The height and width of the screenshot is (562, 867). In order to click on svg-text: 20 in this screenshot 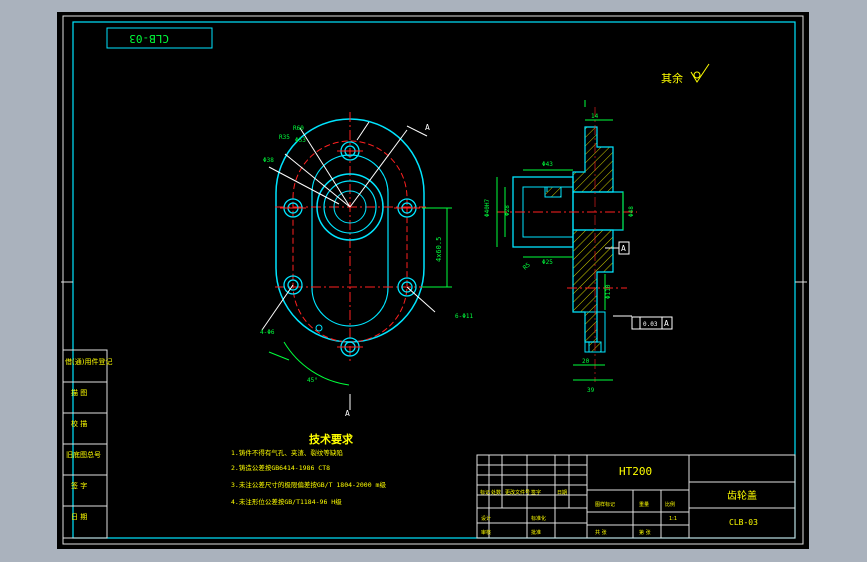, I will do `click(586, 361)`.